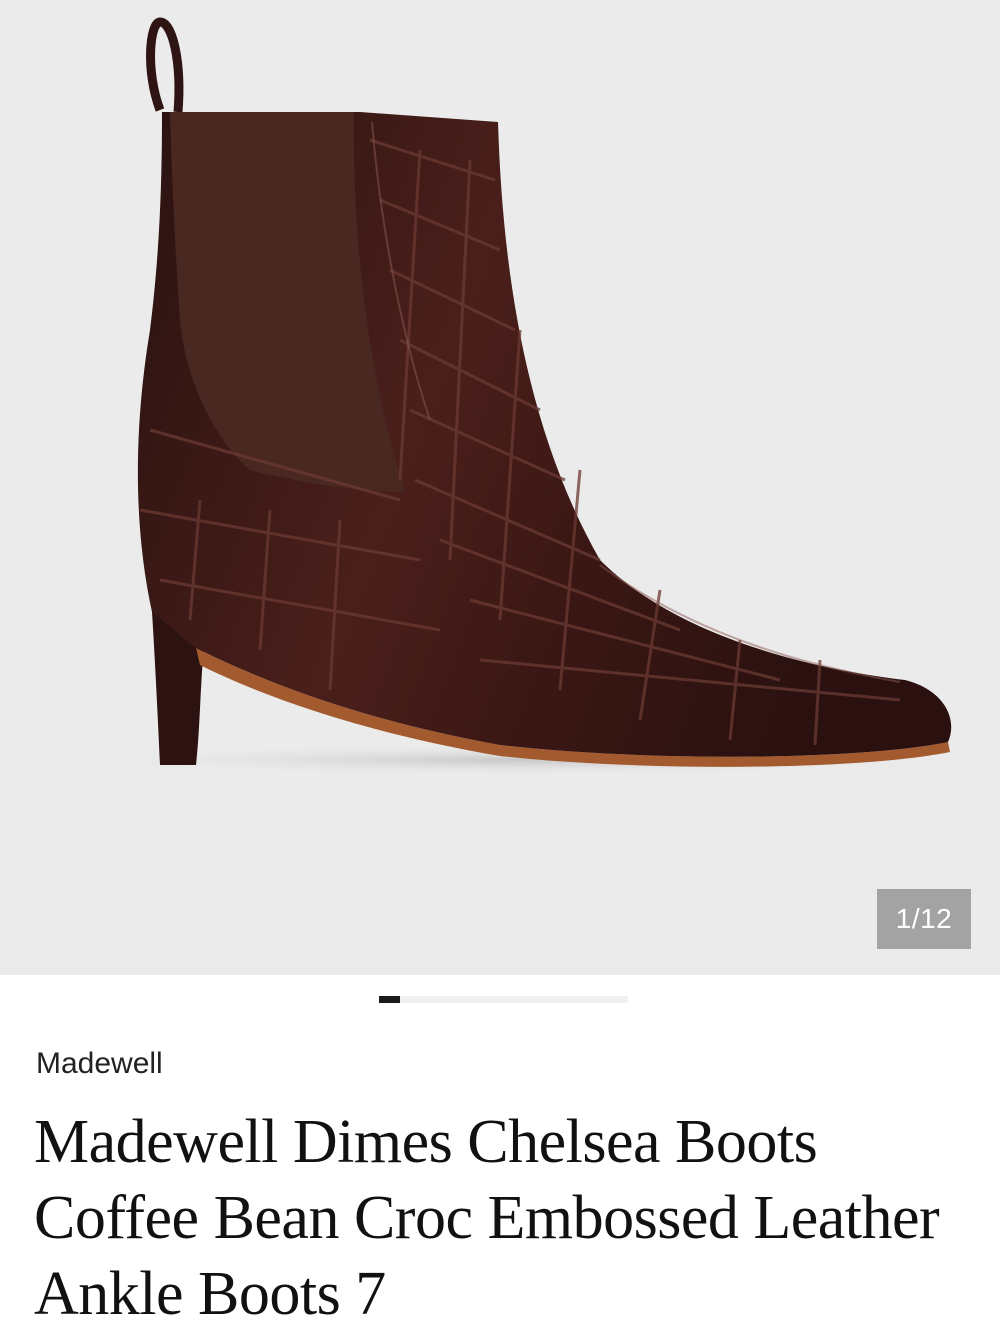  What do you see at coordinates (99, 1064) in the screenshot?
I see `brand-name: Madewell` at bounding box center [99, 1064].